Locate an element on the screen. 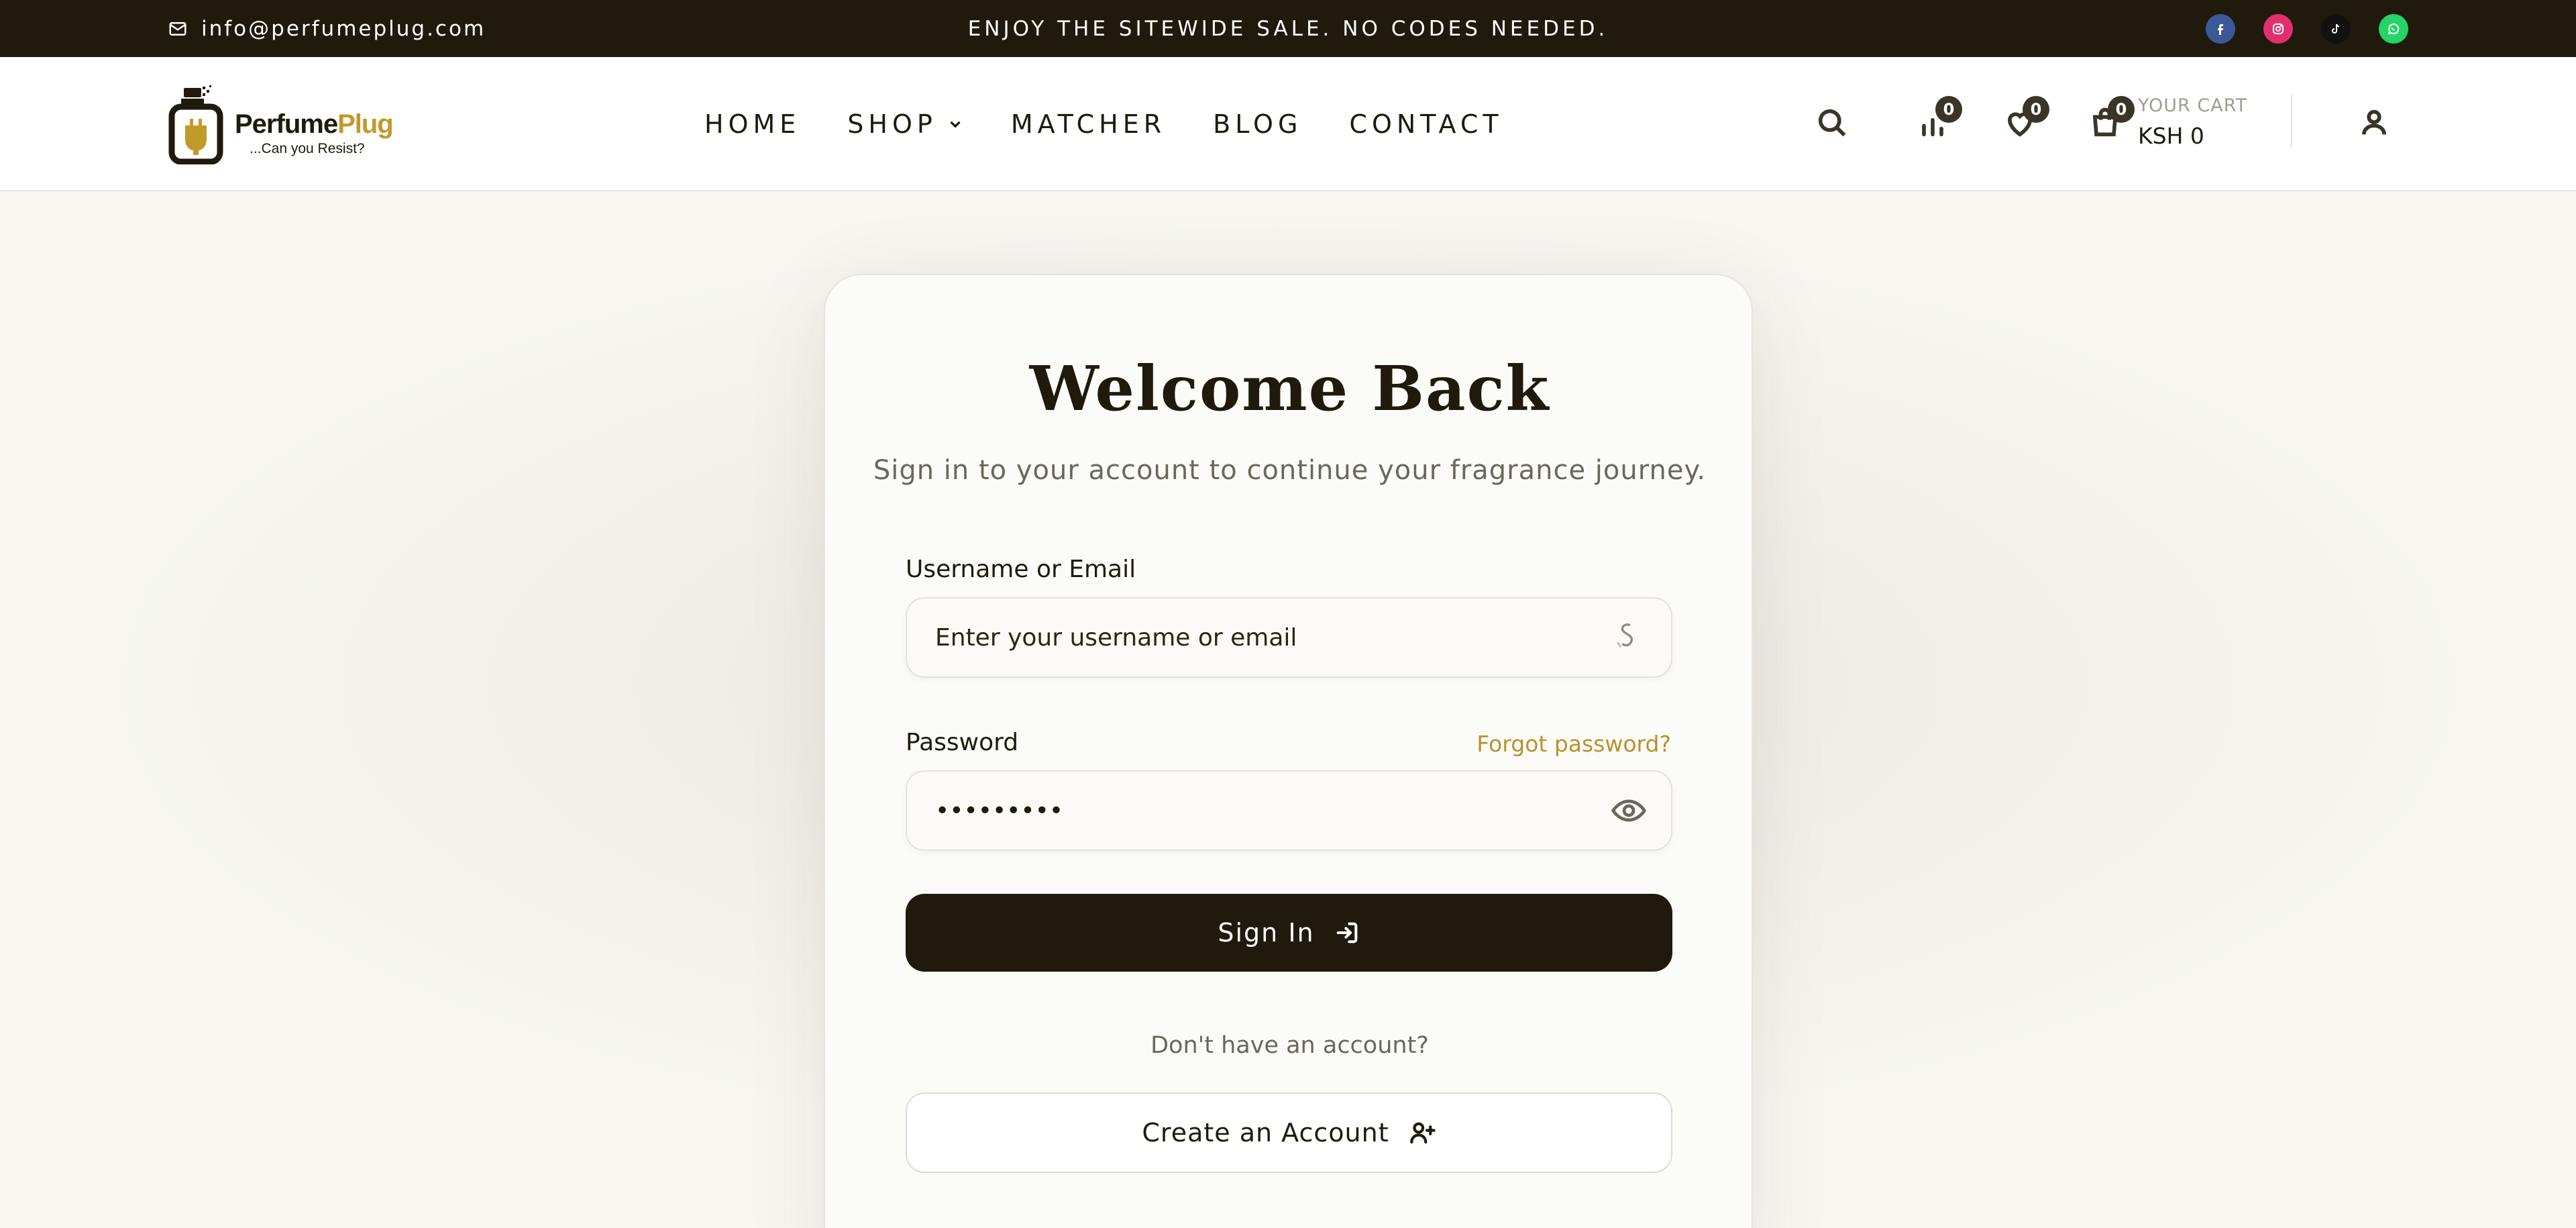 The height and width of the screenshot is (1228, 2576). search-icon is located at coordinates (1832, 123).